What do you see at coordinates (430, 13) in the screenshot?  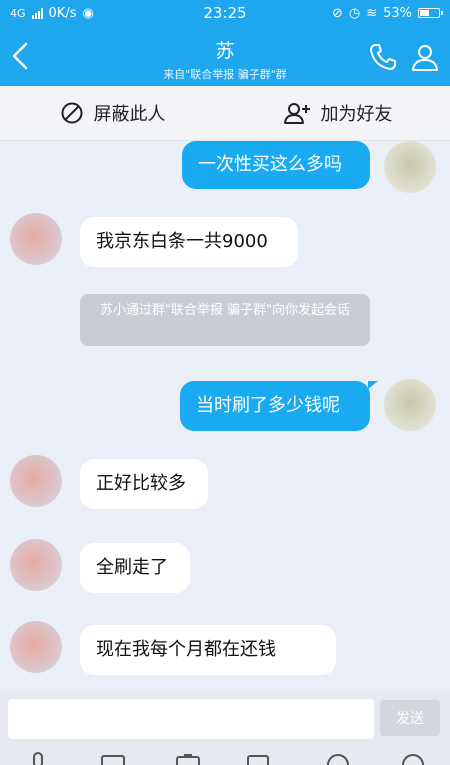 I see `battery-icon` at bounding box center [430, 13].